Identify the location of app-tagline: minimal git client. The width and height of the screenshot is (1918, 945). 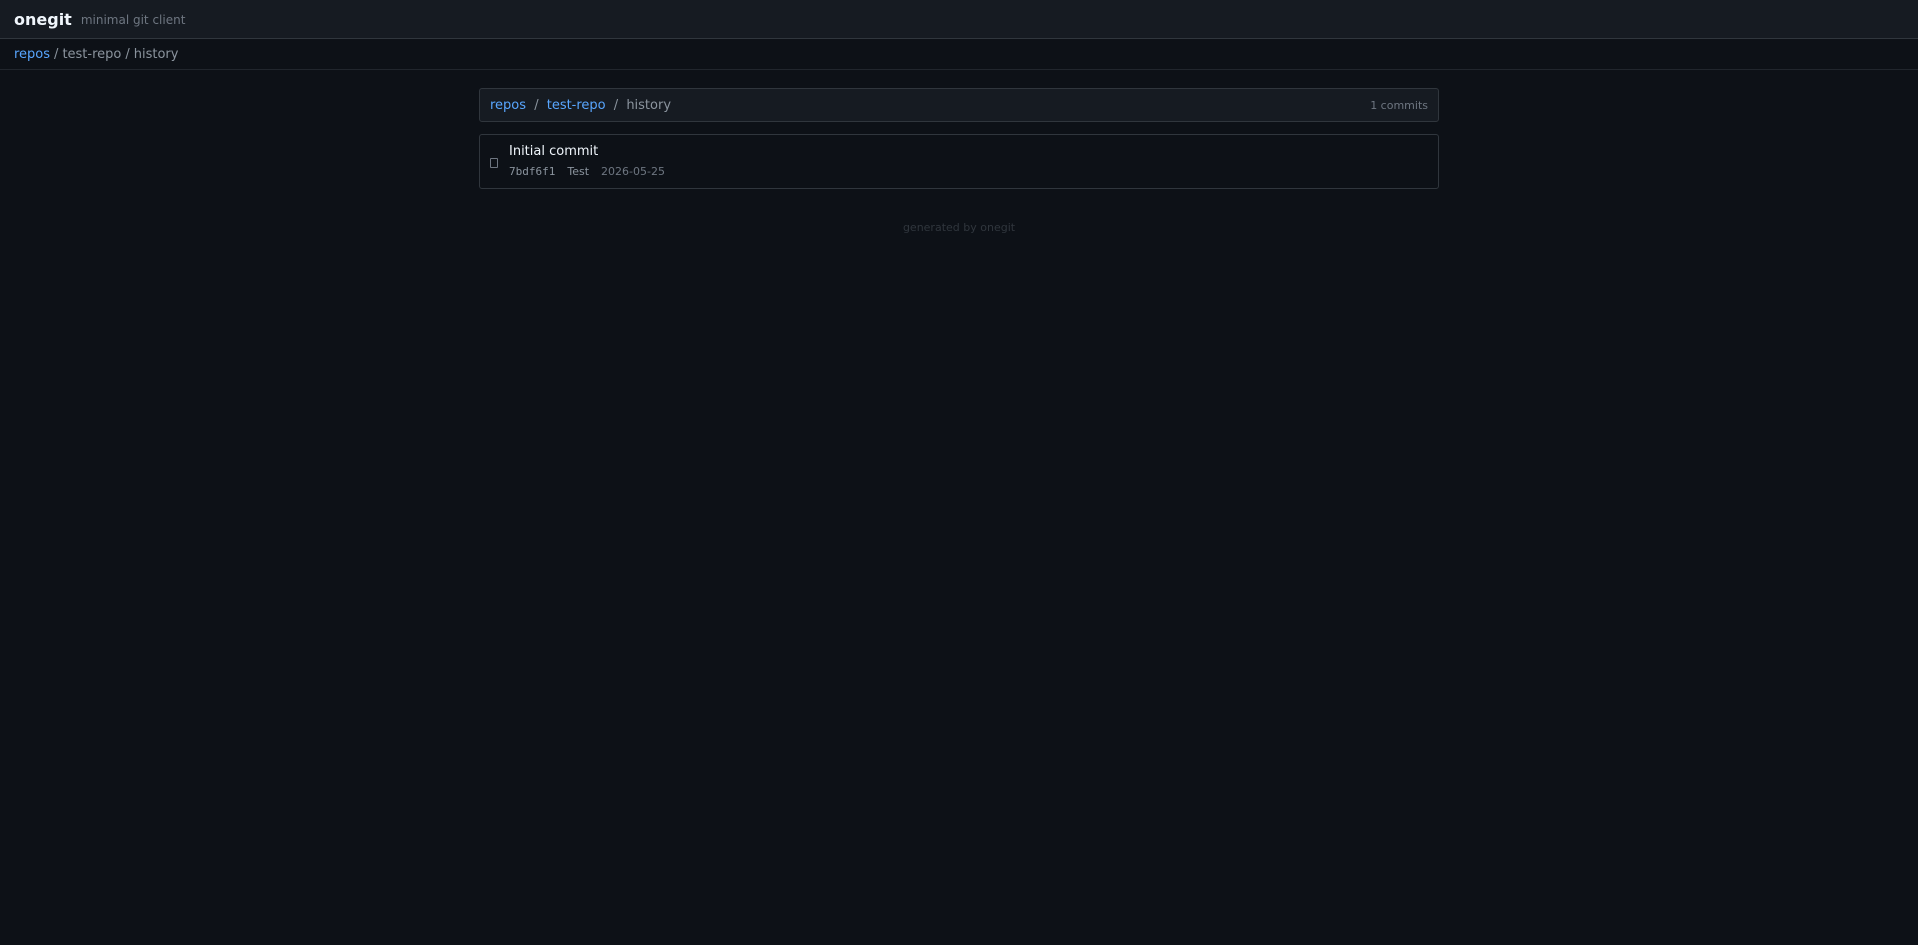
(133, 19).